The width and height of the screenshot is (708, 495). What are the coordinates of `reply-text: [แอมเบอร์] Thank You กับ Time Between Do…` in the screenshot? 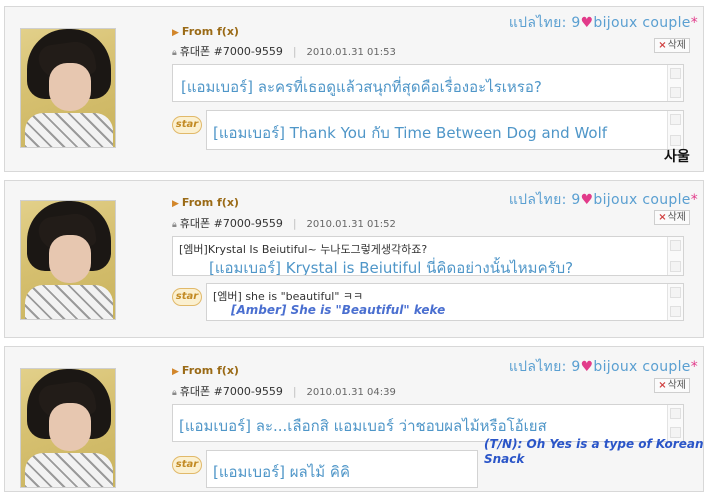 It's located at (410, 133).